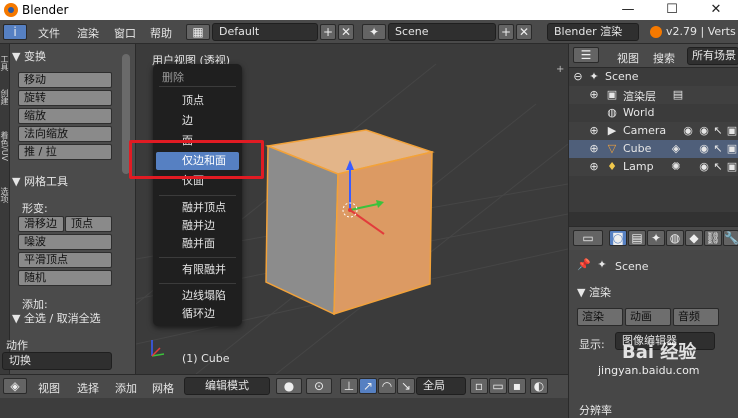 The image size is (738, 418). What do you see at coordinates (328, 32) in the screenshot?
I see `add-layout-button: +` at bounding box center [328, 32].